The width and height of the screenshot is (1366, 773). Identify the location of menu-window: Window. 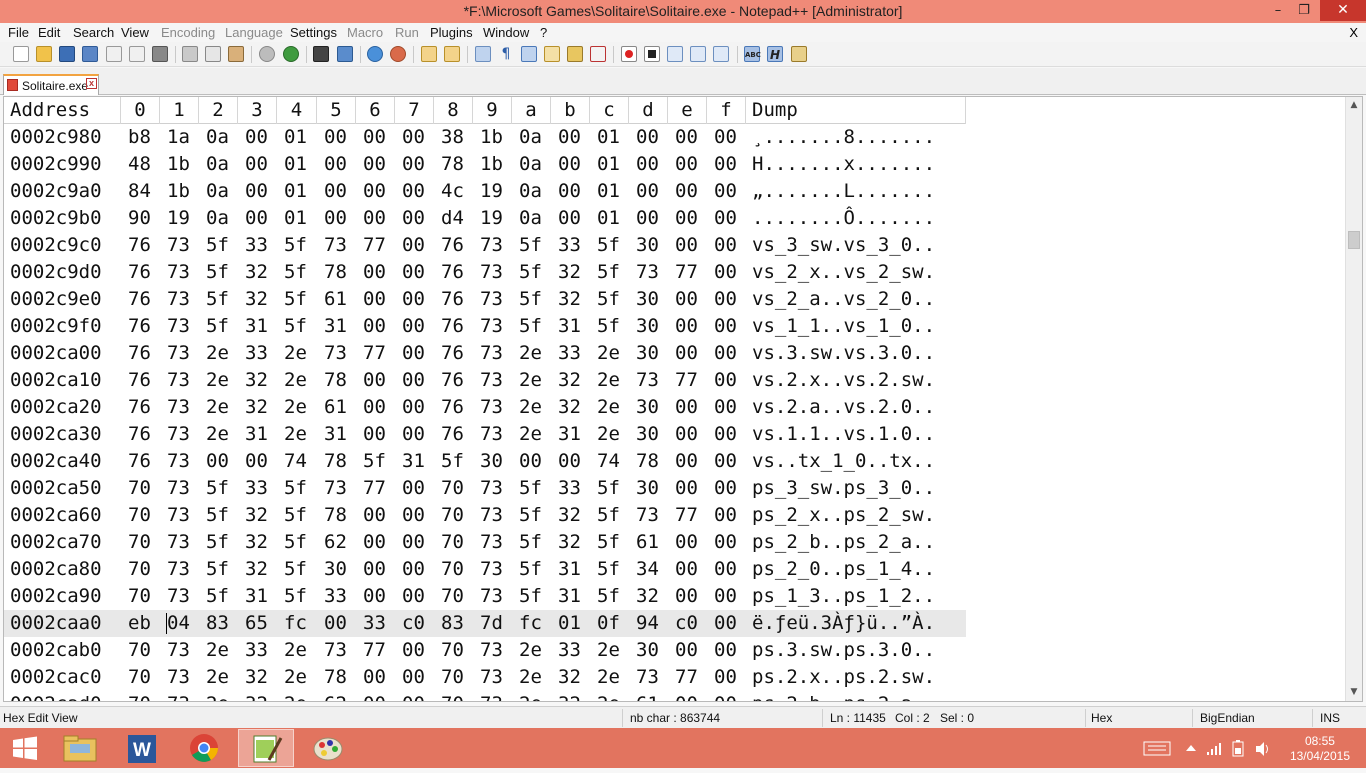
(506, 32).